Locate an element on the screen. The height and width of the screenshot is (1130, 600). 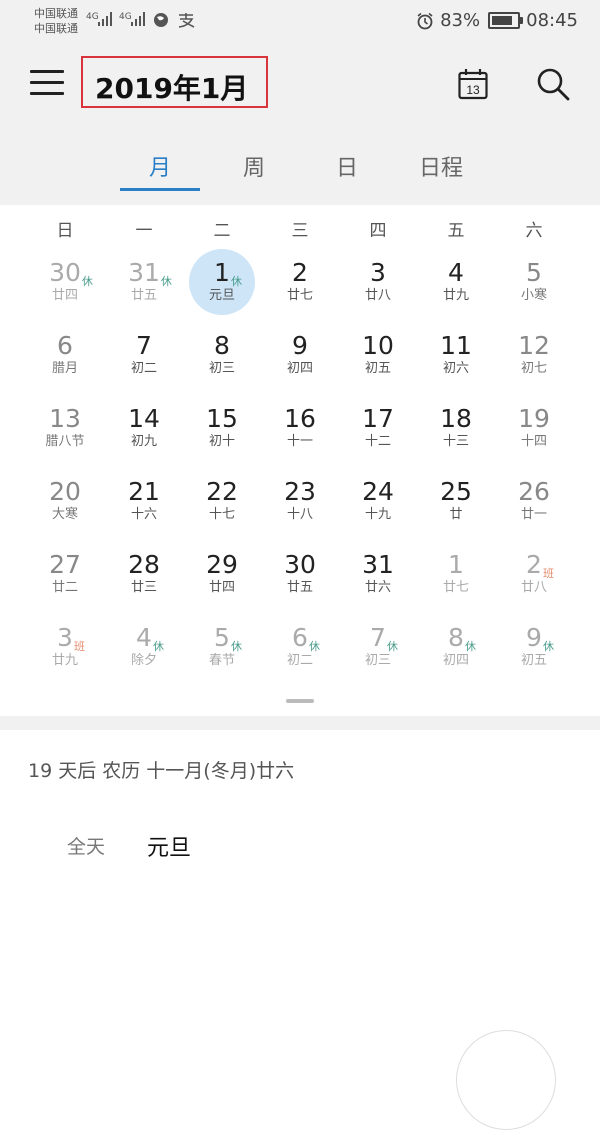
lunar-date: 十八 is located at coordinates (299, 514).